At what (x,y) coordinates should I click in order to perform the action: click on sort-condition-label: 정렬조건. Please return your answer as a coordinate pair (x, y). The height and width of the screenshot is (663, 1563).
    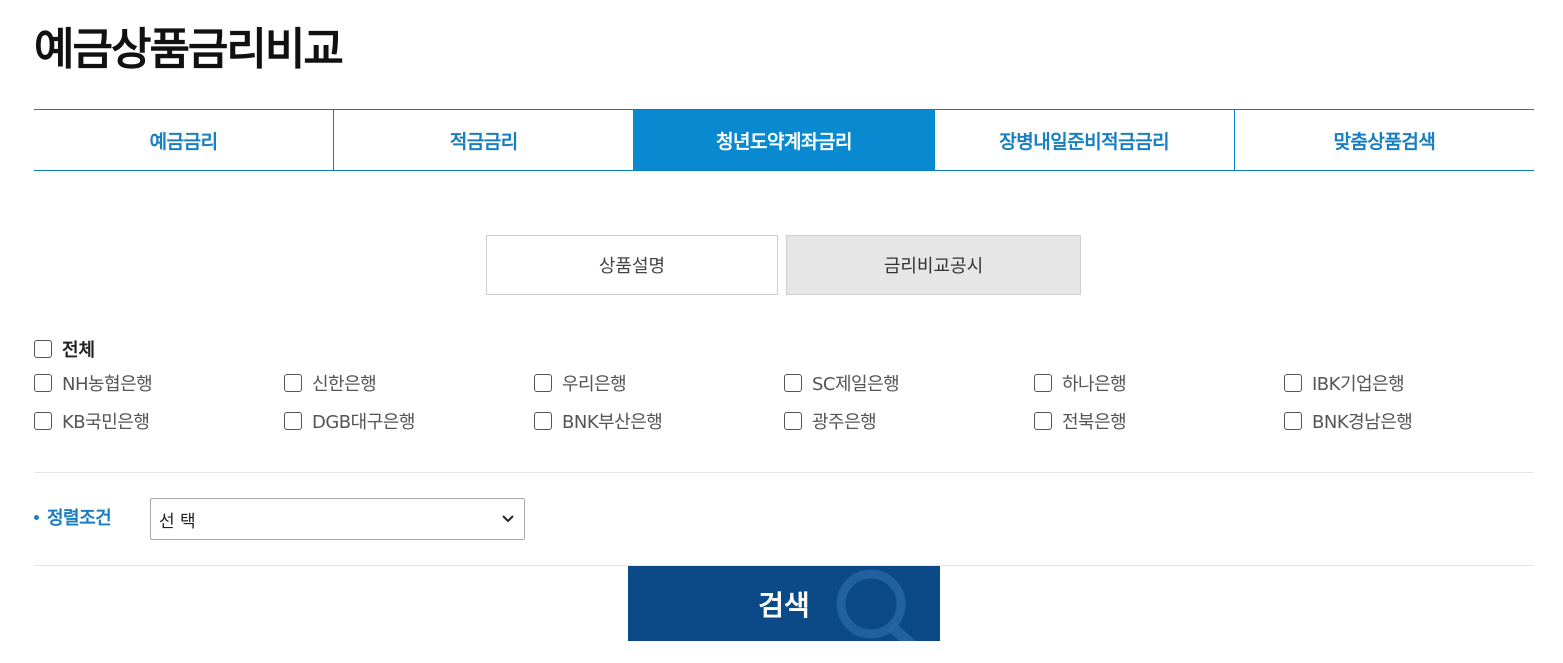
    Looking at the image, I should click on (73, 517).